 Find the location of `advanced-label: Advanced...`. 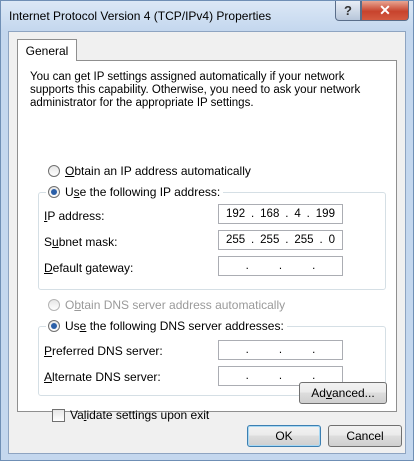

advanced-label: Advanced... is located at coordinates (343, 393).